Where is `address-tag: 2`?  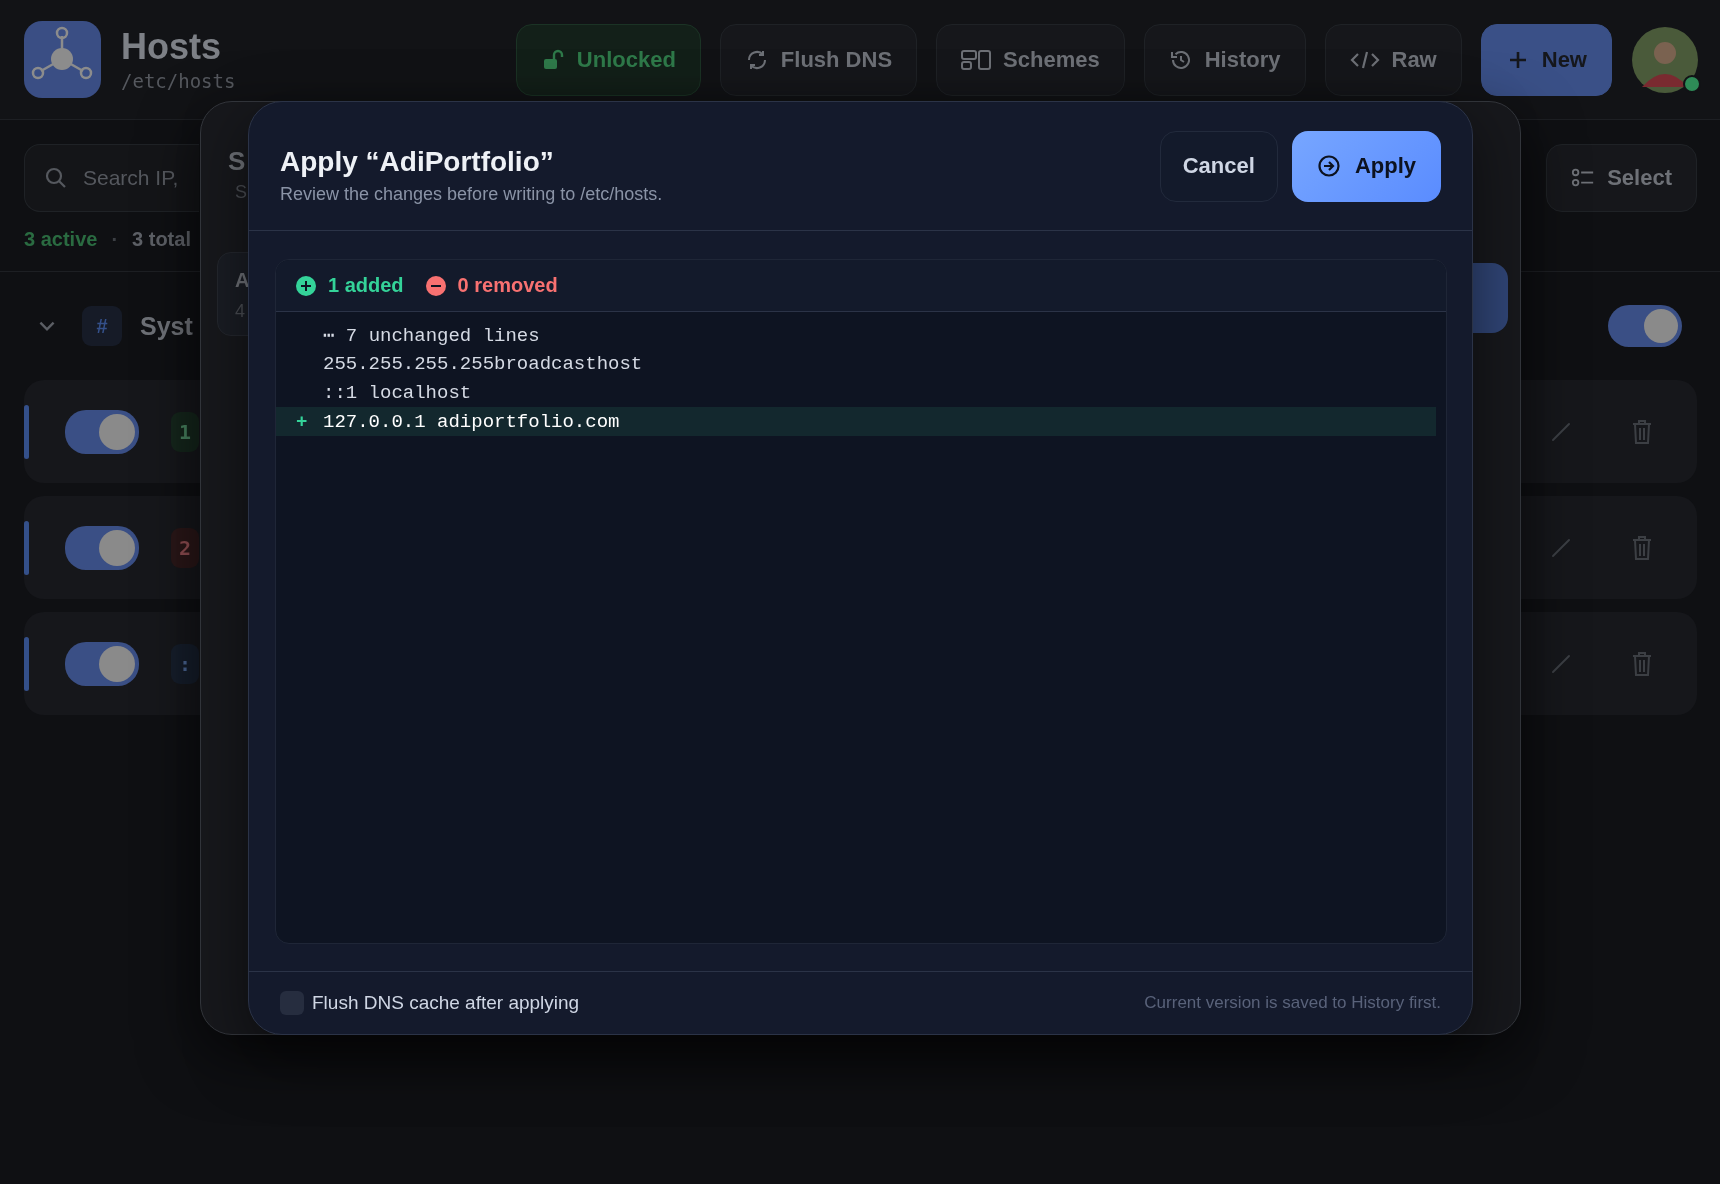
address-tag: 2 is located at coordinates (185, 547).